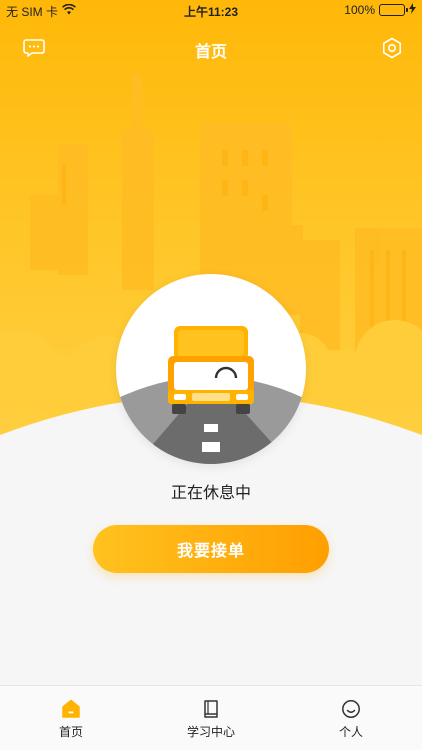 The height and width of the screenshot is (750, 422). I want to click on status-left: 无 SIM 卡, so click(41, 11).